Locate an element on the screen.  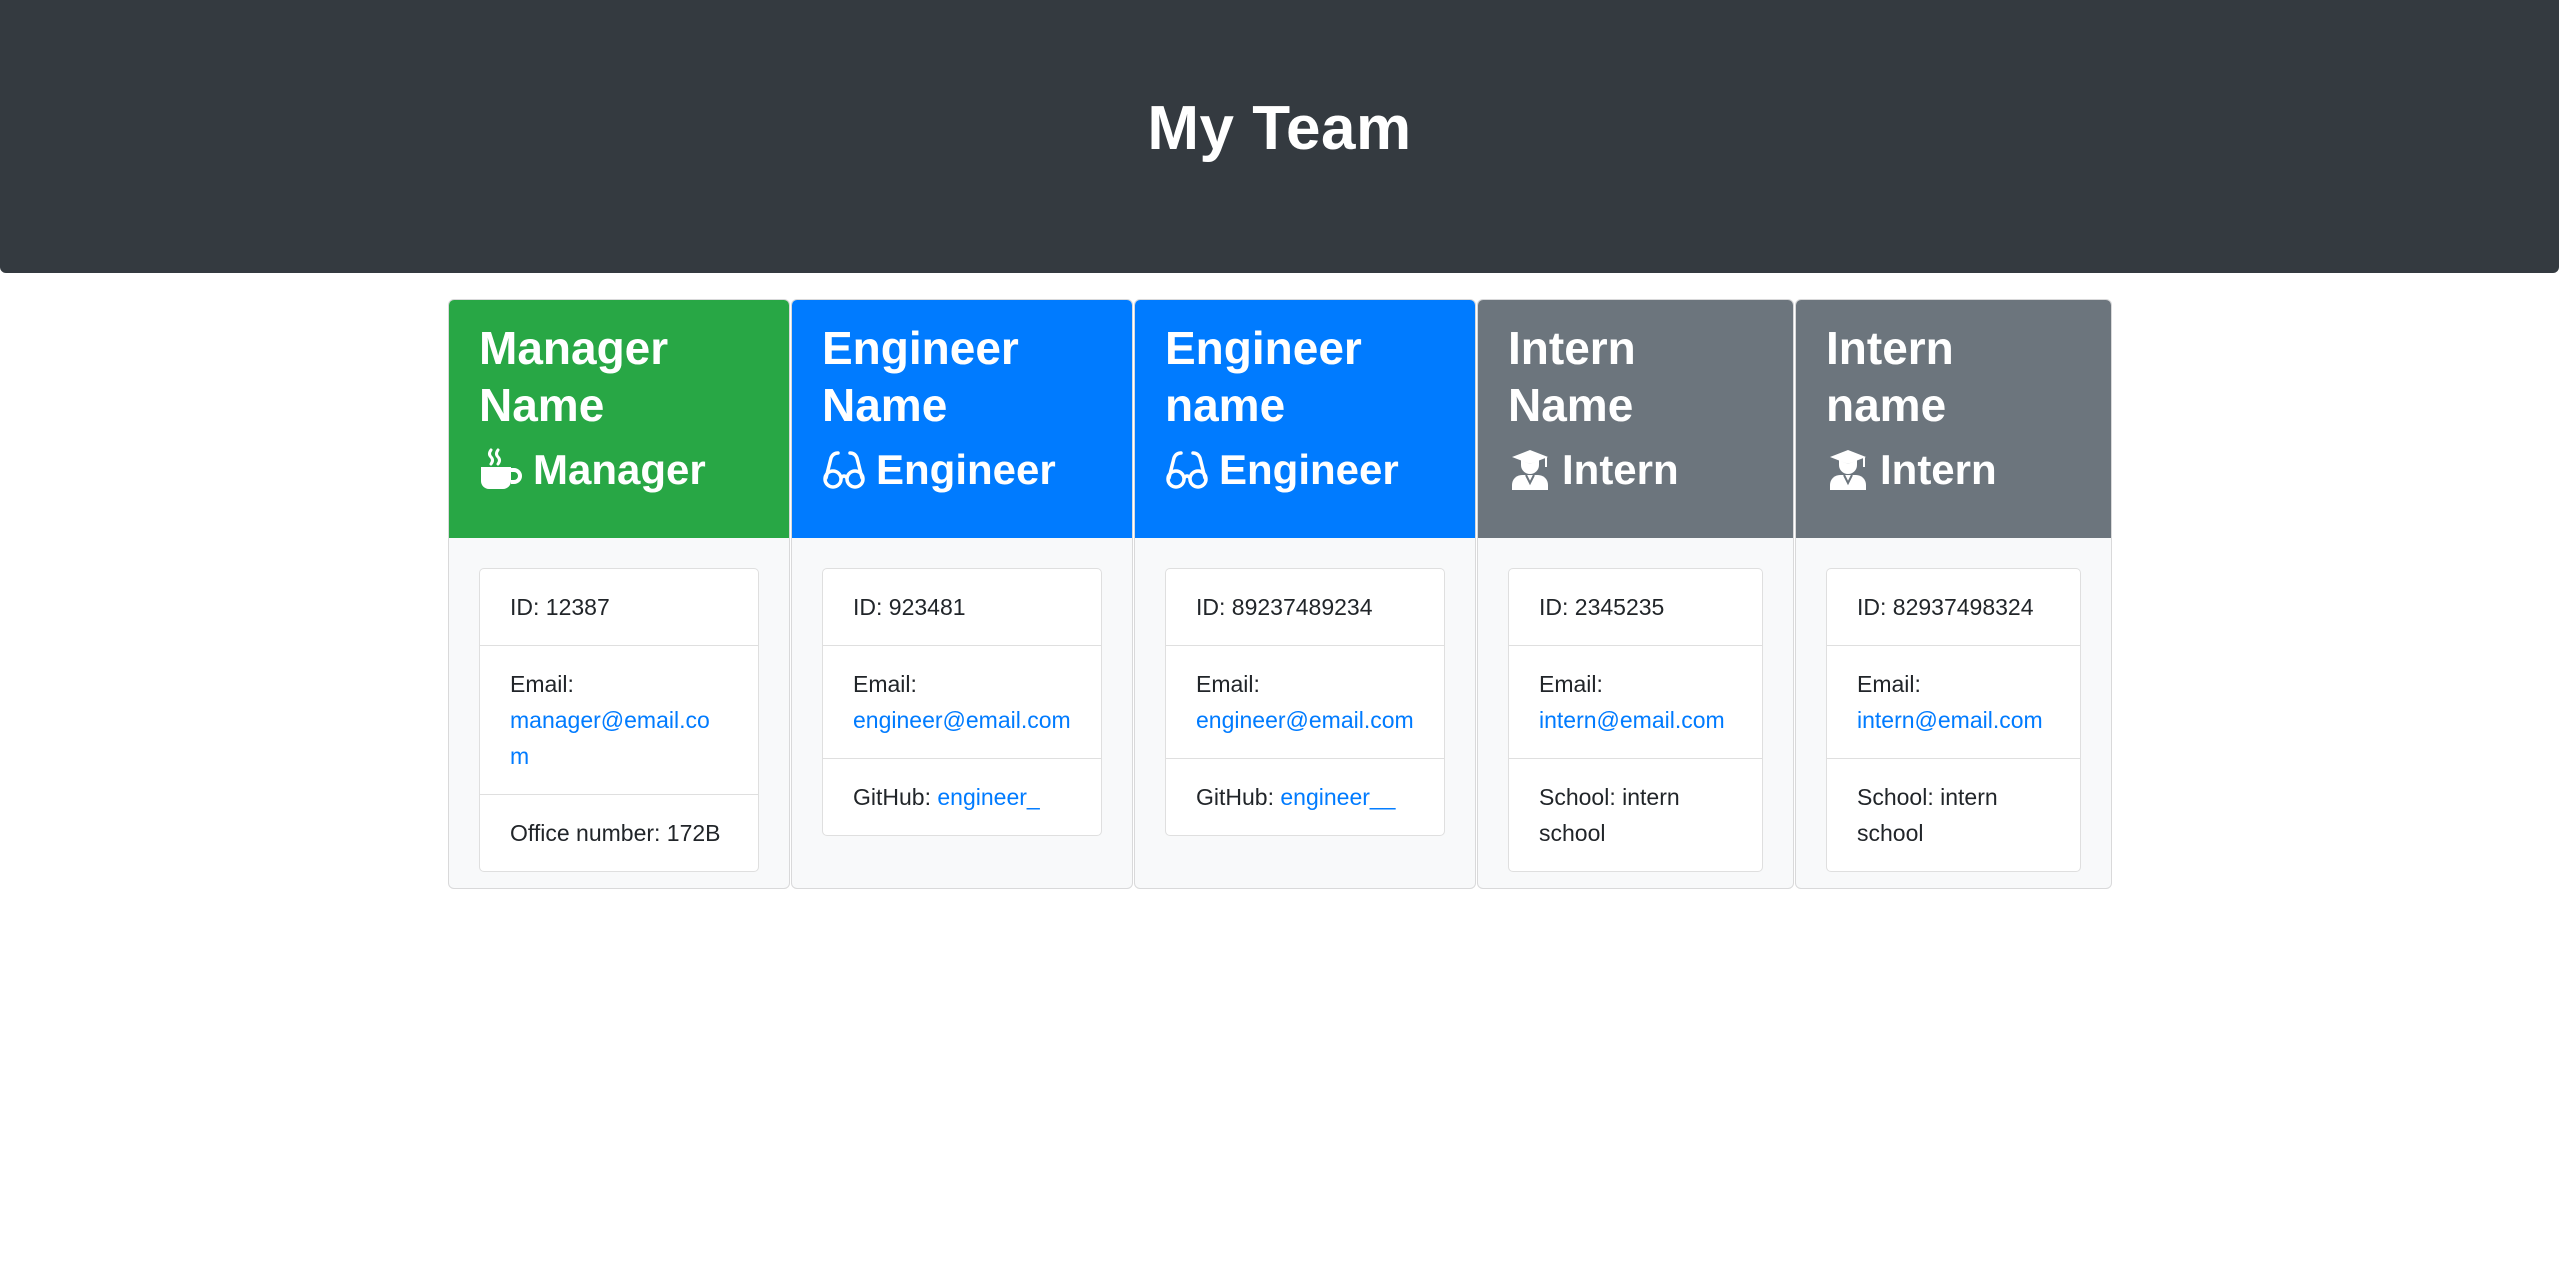
id-item: ID: 2345235 is located at coordinates (1602, 607).